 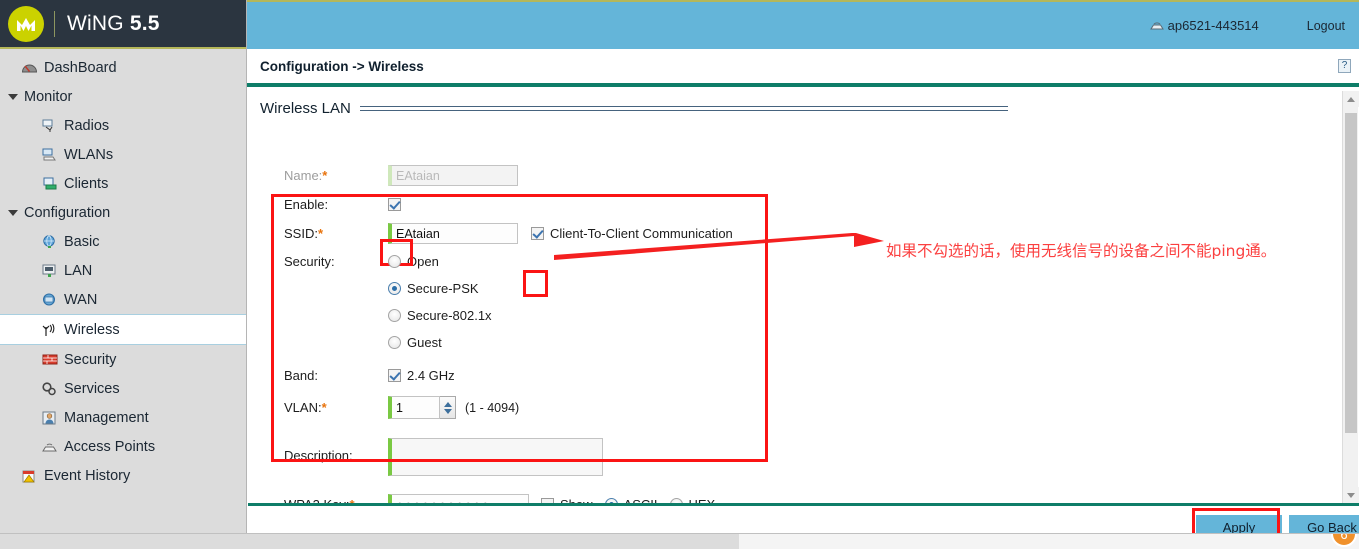 What do you see at coordinates (301, 233) in the screenshot?
I see `ssid-label-text: SSID:` at bounding box center [301, 233].